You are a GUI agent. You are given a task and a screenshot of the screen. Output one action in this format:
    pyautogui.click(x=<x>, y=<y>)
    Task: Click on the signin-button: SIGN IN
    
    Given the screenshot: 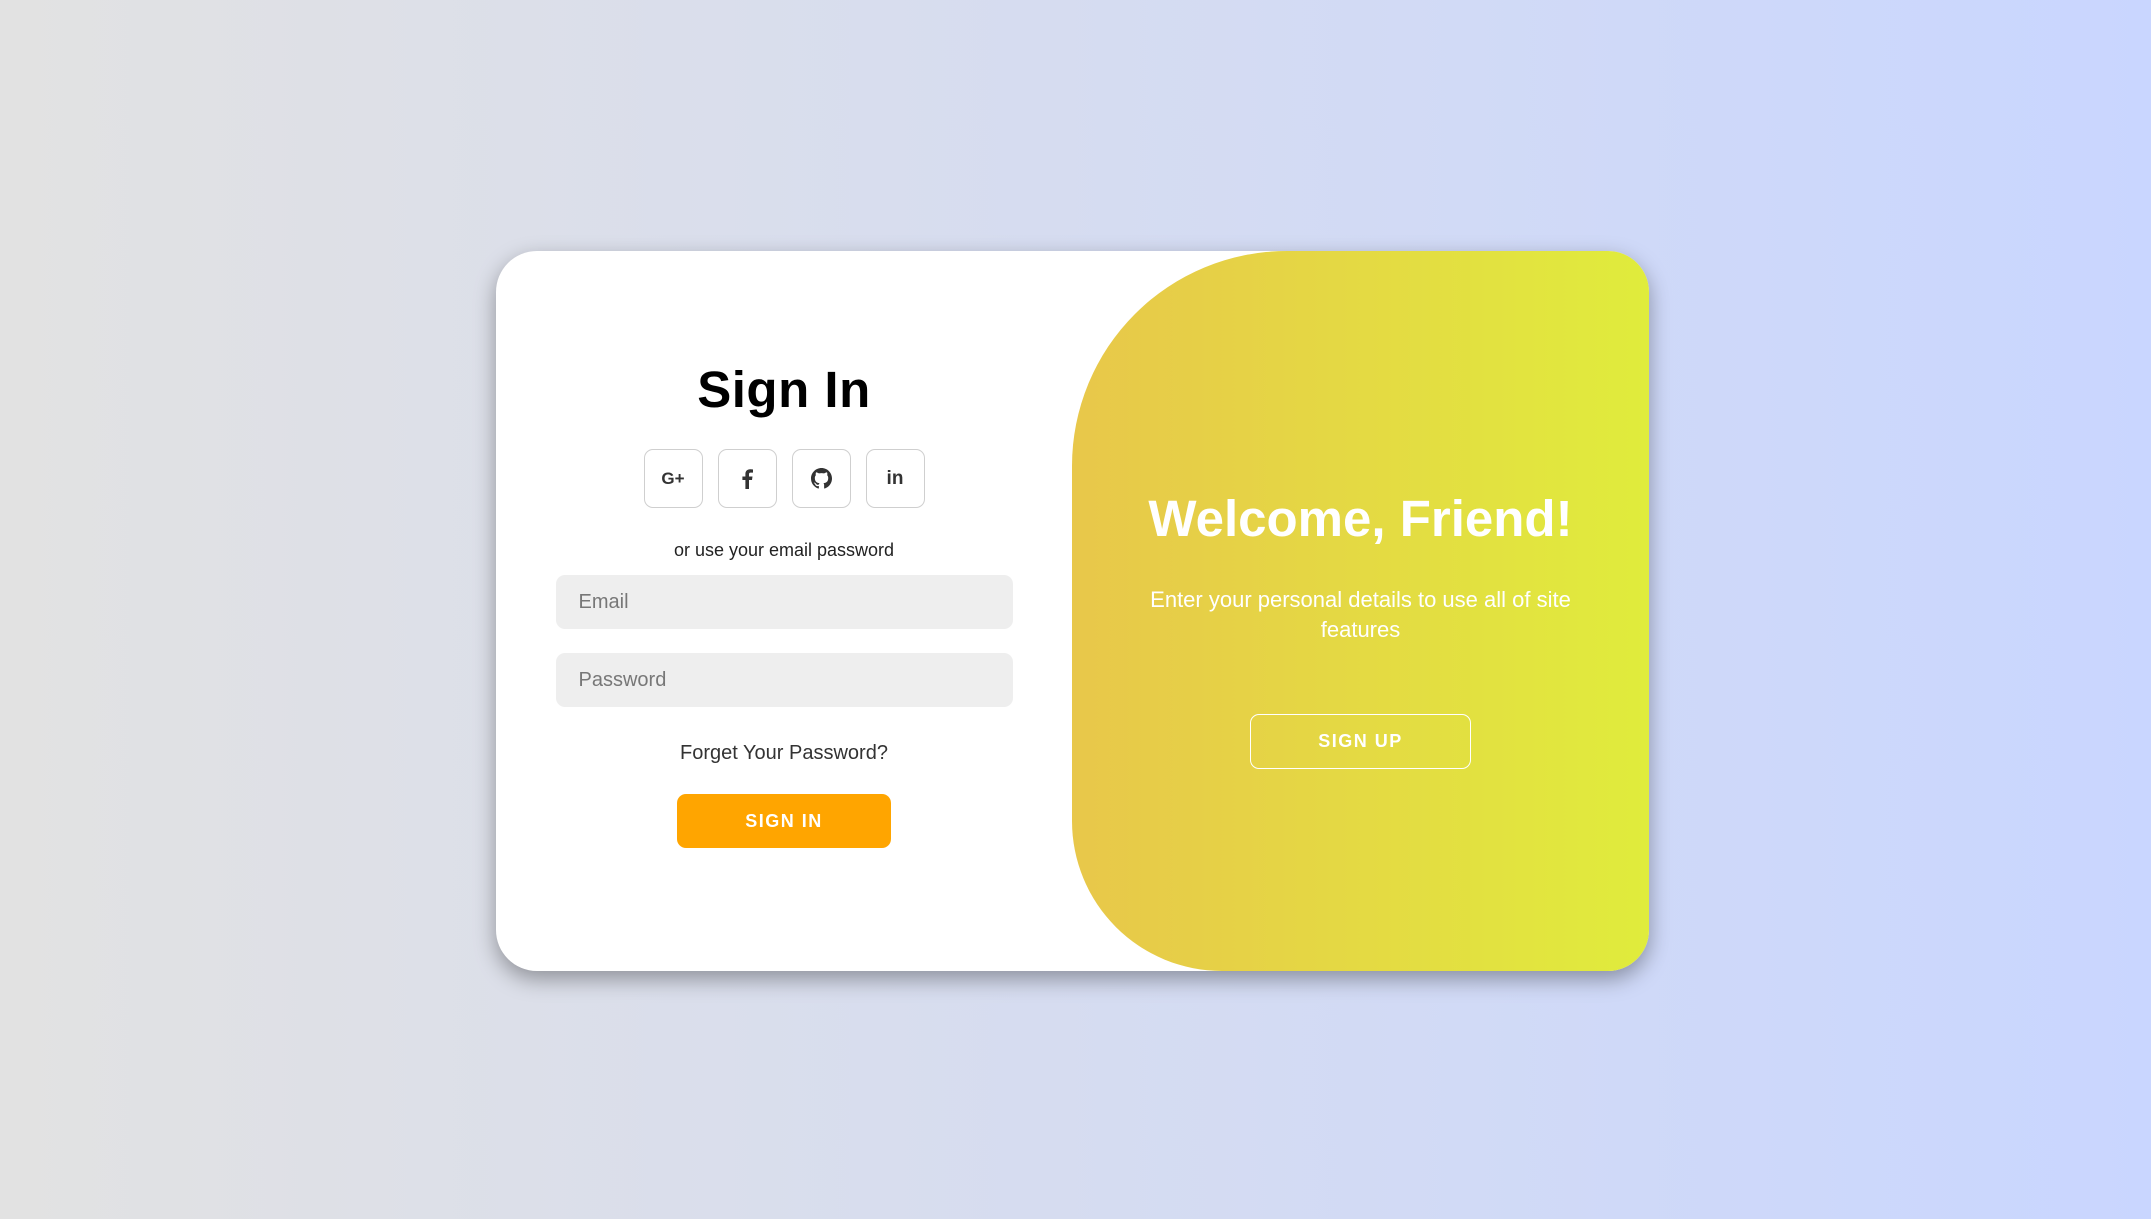 What is the action you would take?
    pyautogui.click(x=784, y=821)
    